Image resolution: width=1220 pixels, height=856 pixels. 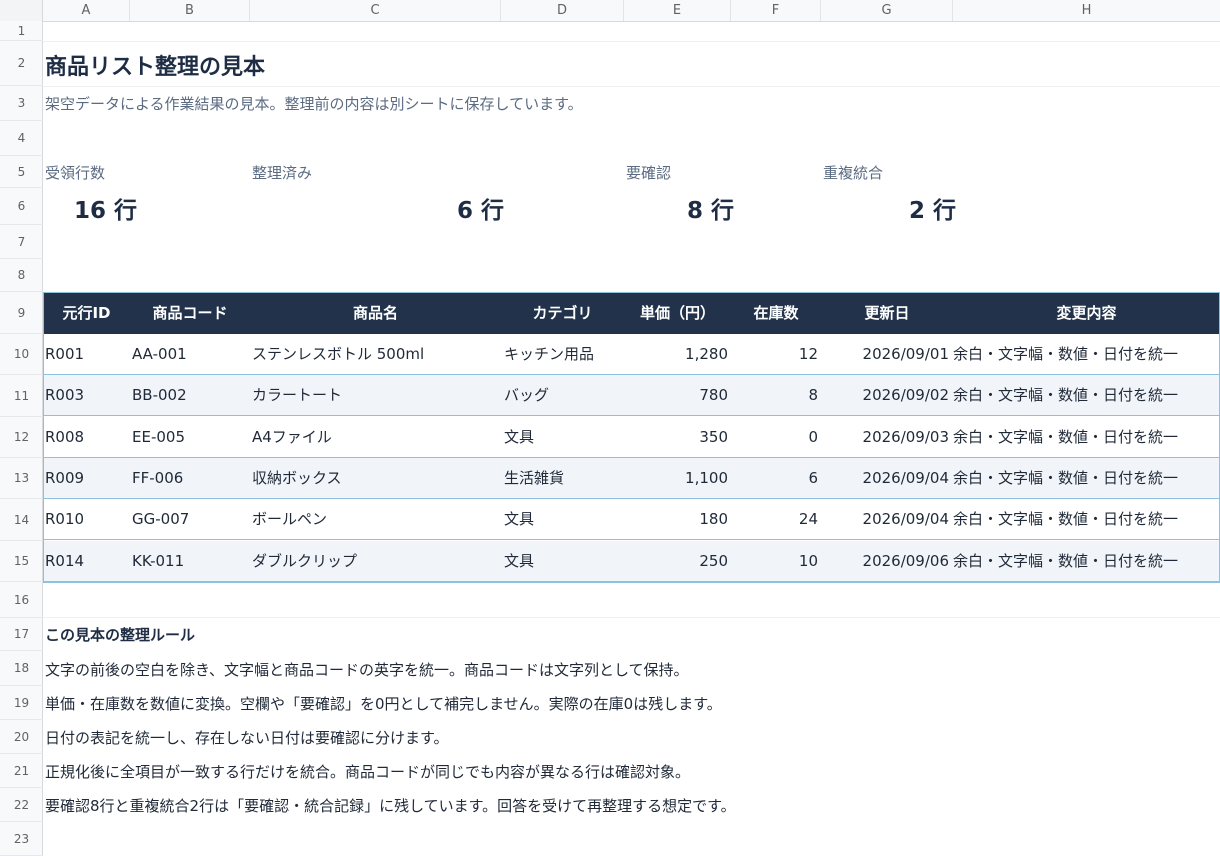 What do you see at coordinates (563, 395) in the screenshot?
I see `cell-category: バッグ` at bounding box center [563, 395].